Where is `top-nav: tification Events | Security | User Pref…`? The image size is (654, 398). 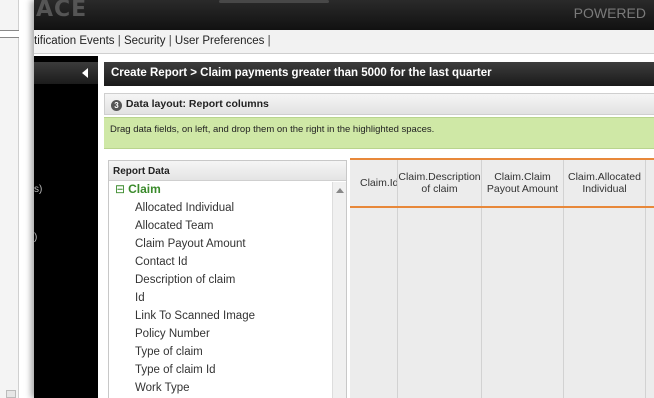 top-nav: tification Events | Security | User Pref… is located at coordinates (344, 42).